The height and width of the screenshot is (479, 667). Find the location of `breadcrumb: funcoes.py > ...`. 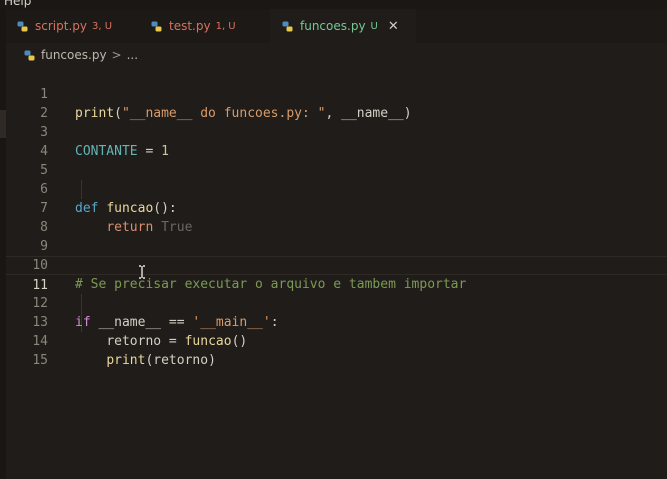

breadcrumb: funcoes.py > ... is located at coordinates (81, 55).